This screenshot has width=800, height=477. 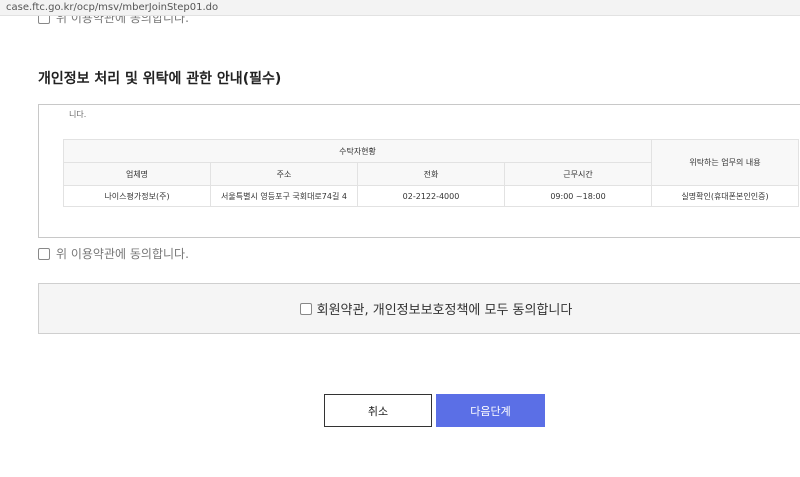 What do you see at coordinates (284, 196) in the screenshot?
I see `cell-address: 서울특별시 영등포구 국회대로74길 4` at bounding box center [284, 196].